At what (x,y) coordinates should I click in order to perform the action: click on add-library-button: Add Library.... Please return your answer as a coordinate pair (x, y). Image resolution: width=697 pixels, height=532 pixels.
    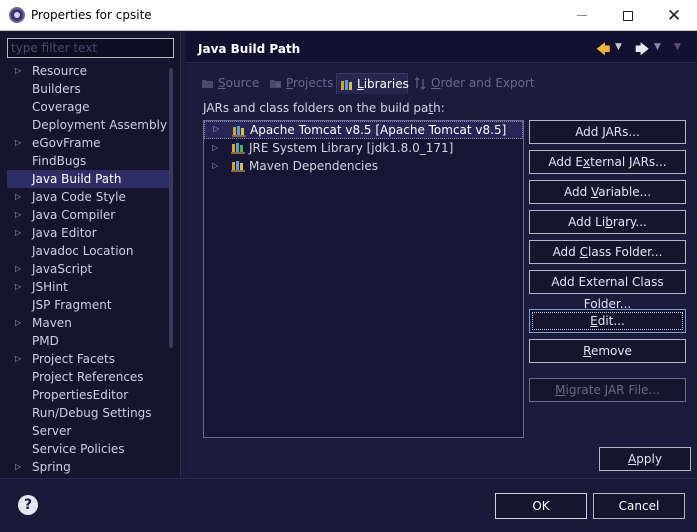
    Looking at the image, I should click on (607, 222).